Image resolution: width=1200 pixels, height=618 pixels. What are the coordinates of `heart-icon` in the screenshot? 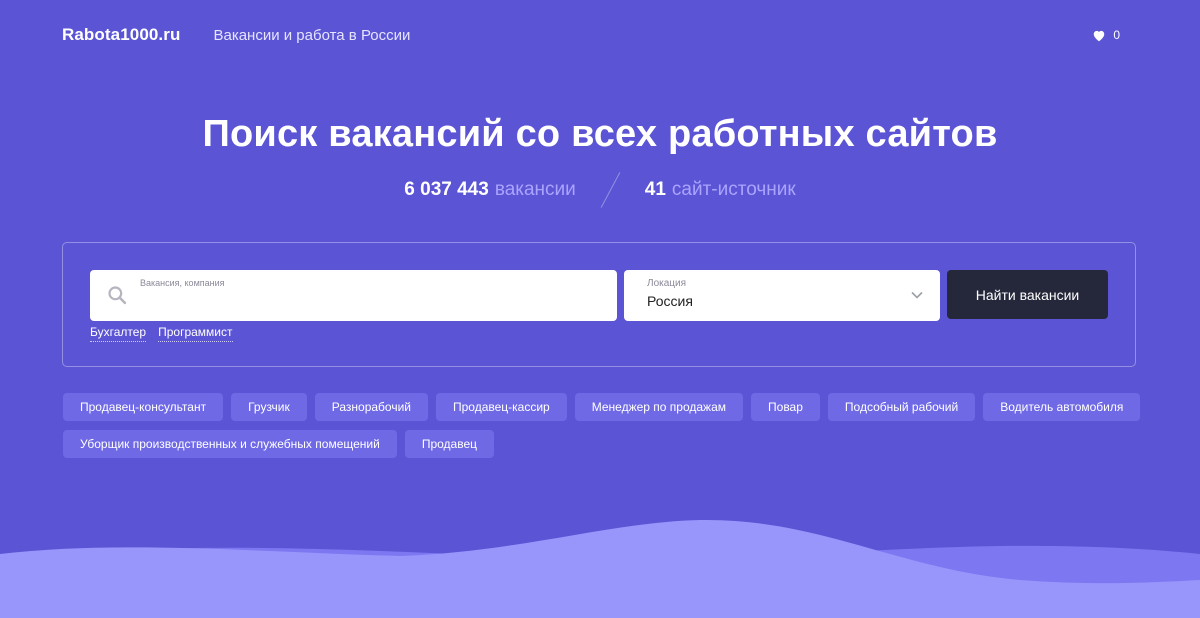 It's located at (1099, 35).